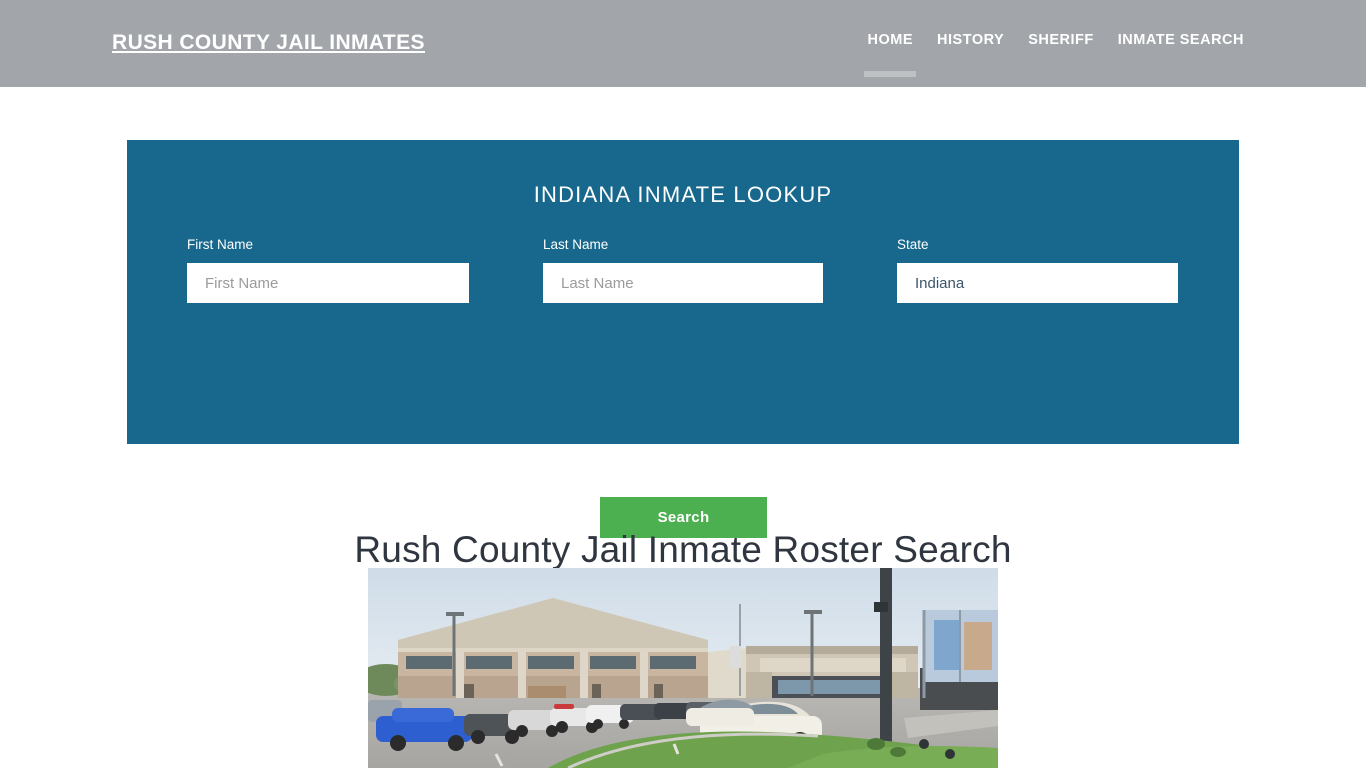 The width and height of the screenshot is (1366, 768). What do you see at coordinates (913, 244) in the screenshot?
I see `state-label: State` at bounding box center [913, 244].